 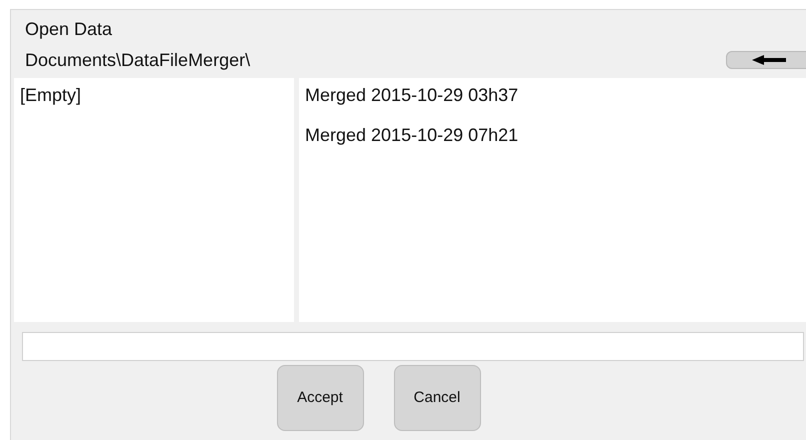 I want to click on filename-field, so click(x=413, y=346).